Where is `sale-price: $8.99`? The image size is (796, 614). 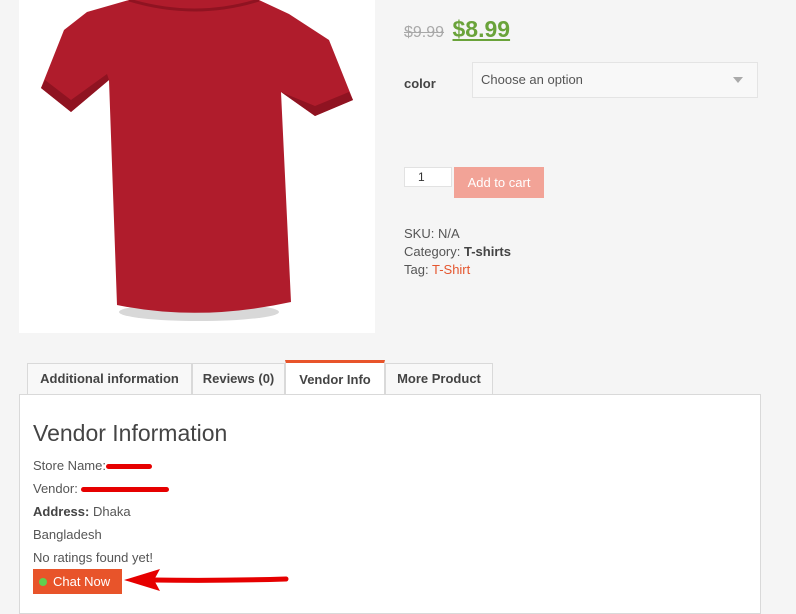 sale-price: $8.99 is located at coordinates (481, 29).